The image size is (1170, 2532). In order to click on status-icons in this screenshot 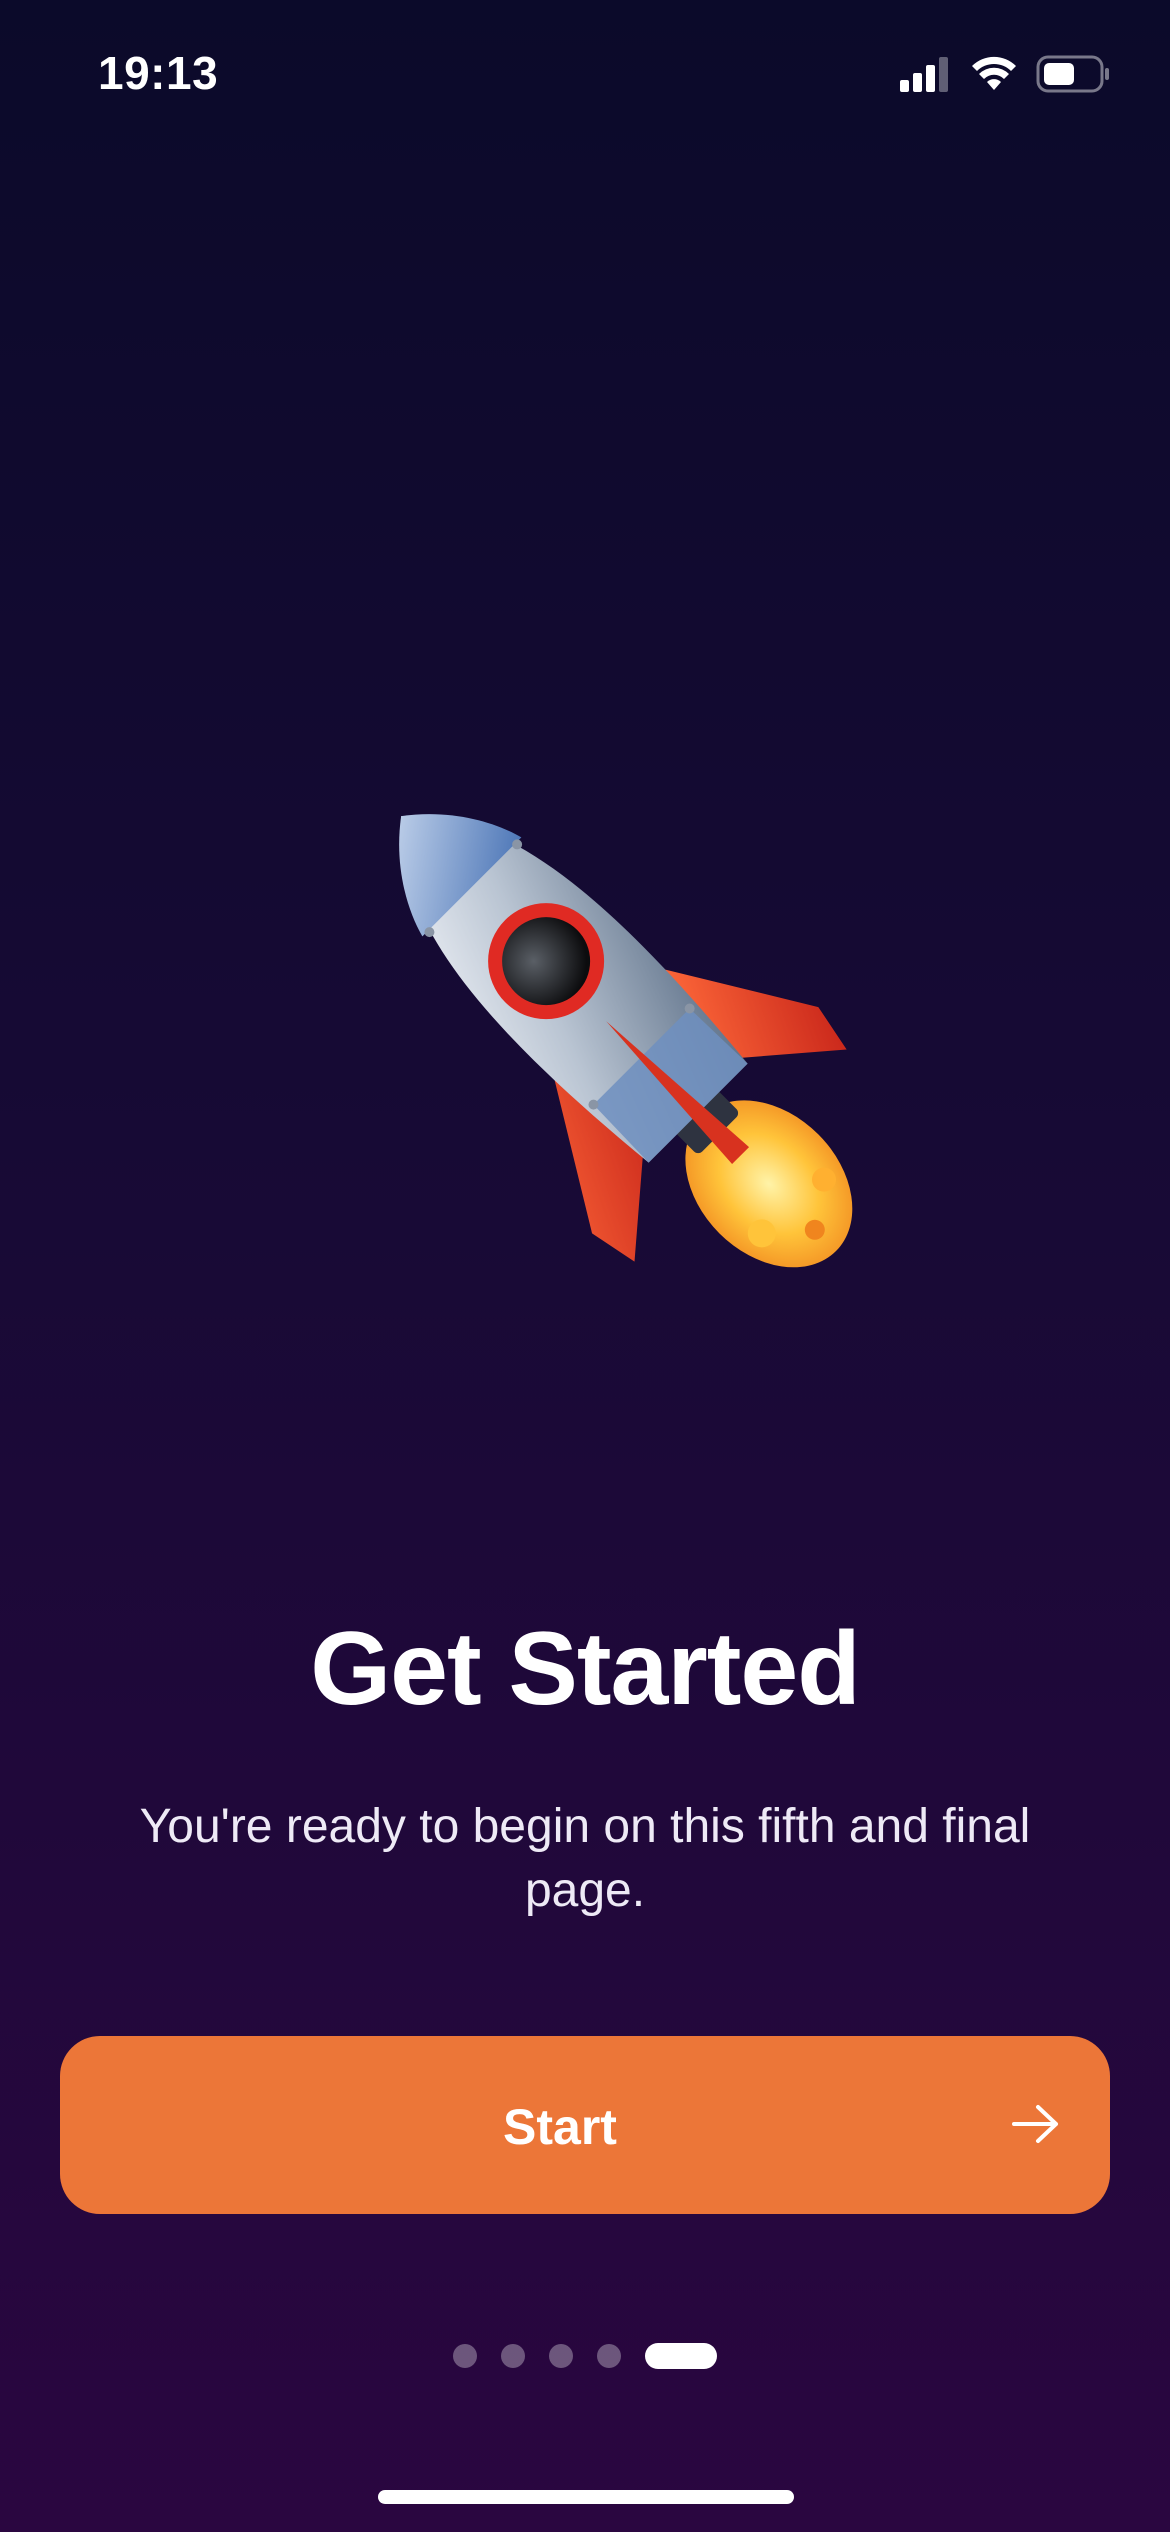, I will do `click(1006, 74)`.